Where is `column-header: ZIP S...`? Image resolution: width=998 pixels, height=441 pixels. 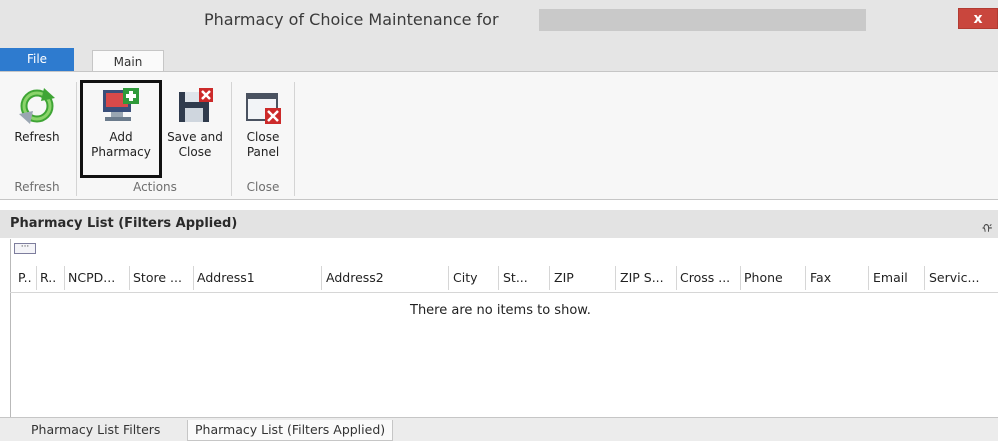 column-header: ZIP S... is located at coordinates (642, 277).